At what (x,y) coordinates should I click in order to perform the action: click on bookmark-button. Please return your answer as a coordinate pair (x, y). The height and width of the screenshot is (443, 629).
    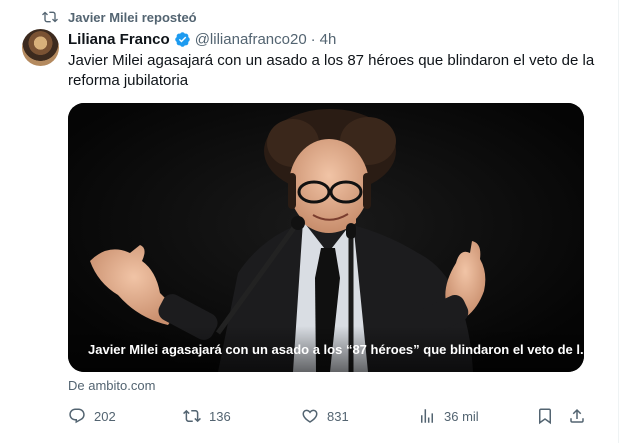
    Looking at the image, I should click on (545, 416).